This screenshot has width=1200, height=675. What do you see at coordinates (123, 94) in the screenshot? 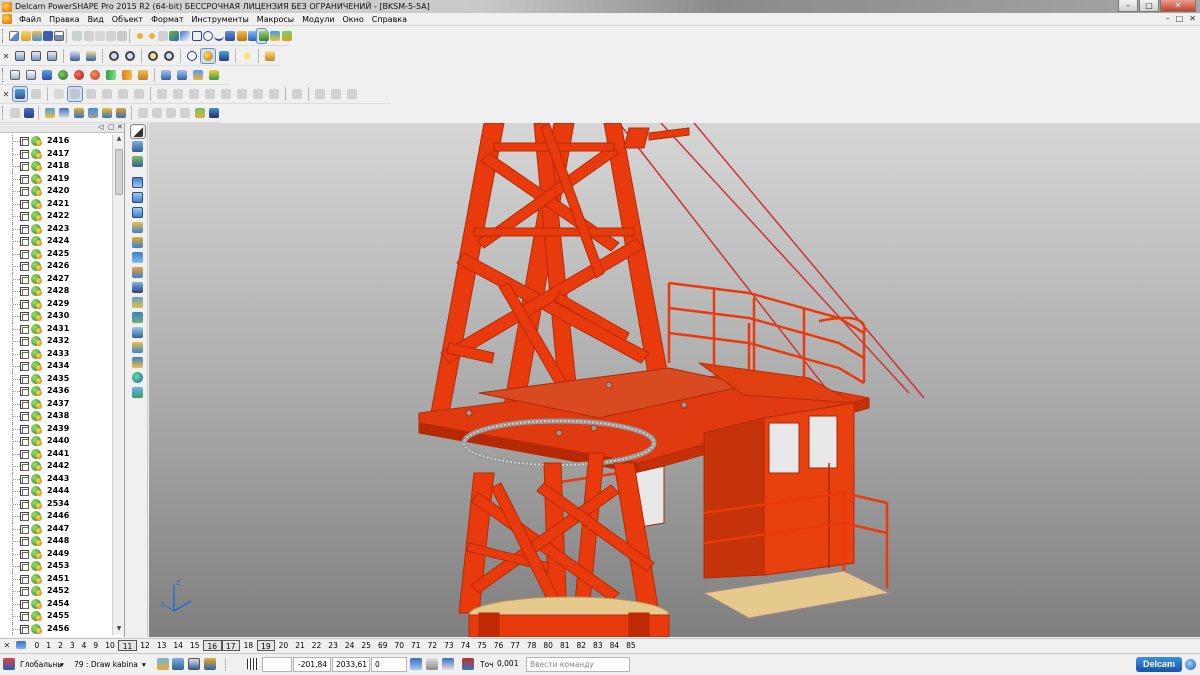
I see `loft-icon` at bounding box center [123, 94].